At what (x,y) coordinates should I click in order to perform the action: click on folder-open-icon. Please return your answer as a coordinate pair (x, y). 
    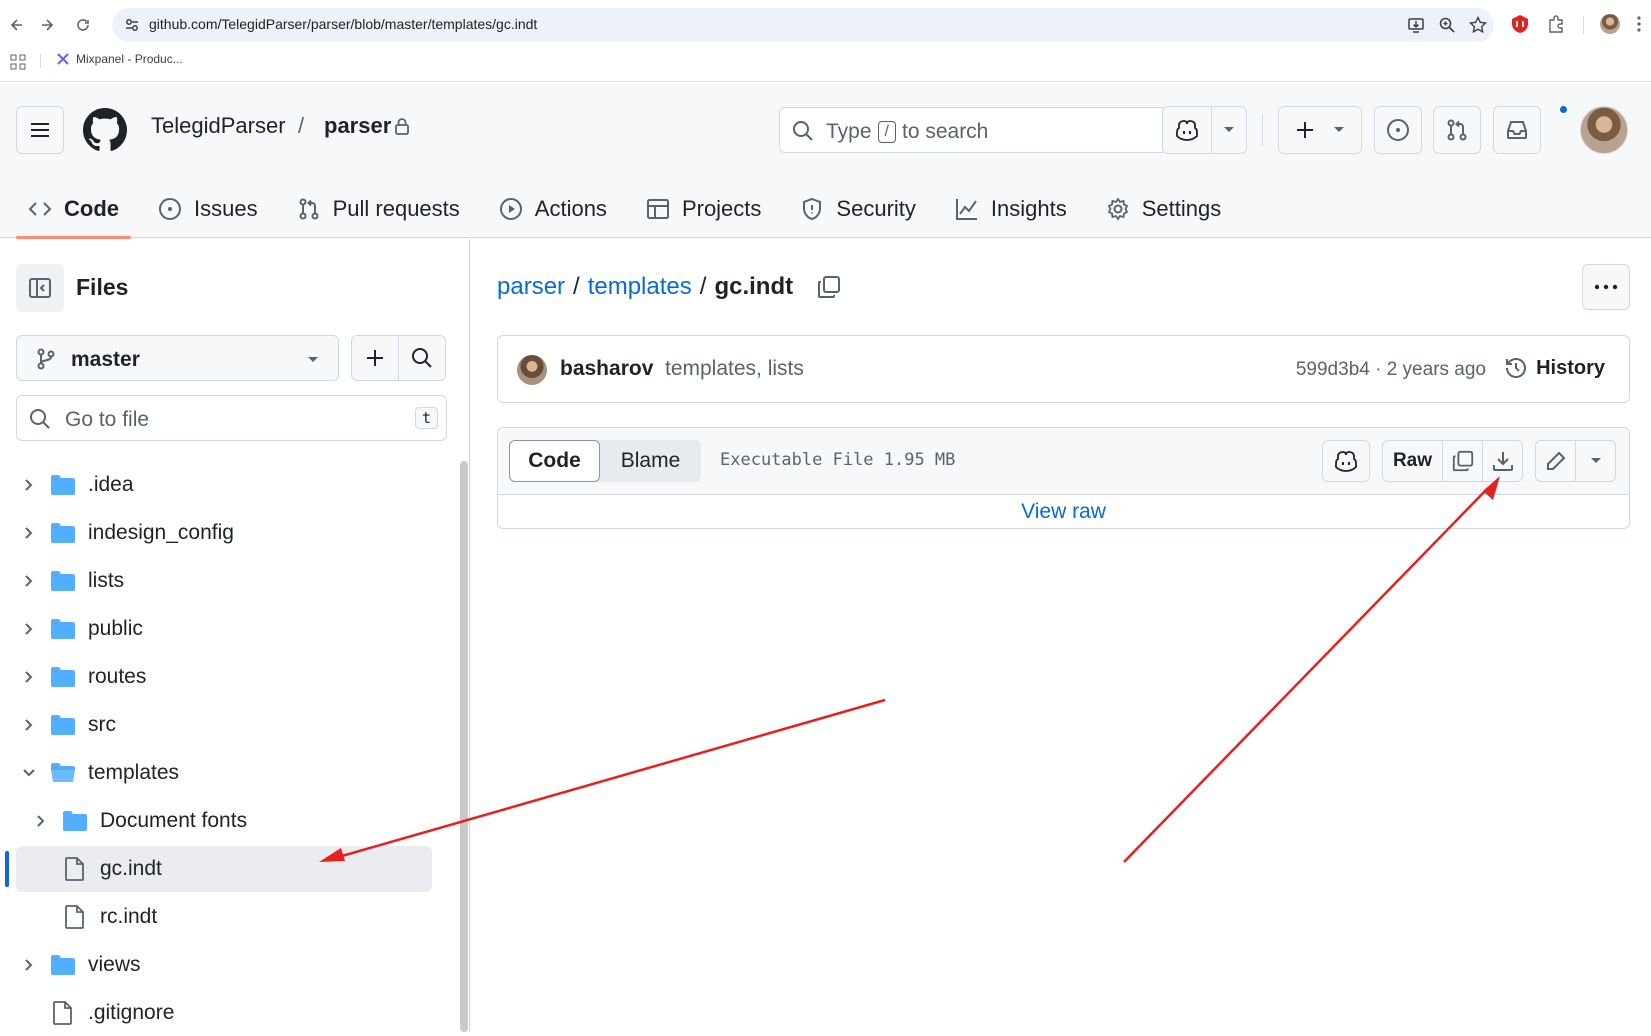
    Looking at the image, I should click on (63, 772).